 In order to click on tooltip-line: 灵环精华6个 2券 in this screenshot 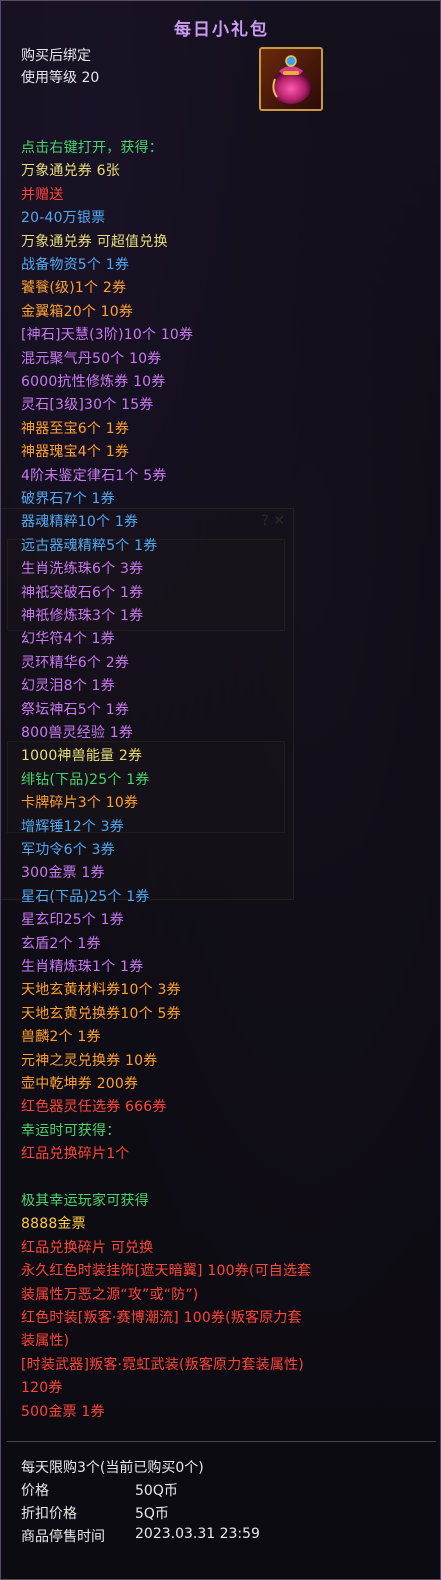, I will do `click(75, 662)`.